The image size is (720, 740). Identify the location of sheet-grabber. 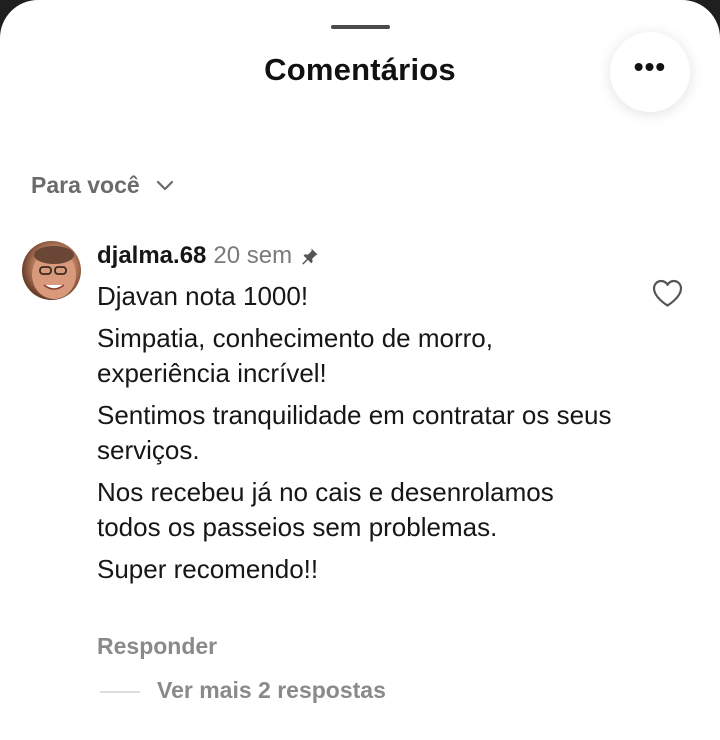
(360, 27).